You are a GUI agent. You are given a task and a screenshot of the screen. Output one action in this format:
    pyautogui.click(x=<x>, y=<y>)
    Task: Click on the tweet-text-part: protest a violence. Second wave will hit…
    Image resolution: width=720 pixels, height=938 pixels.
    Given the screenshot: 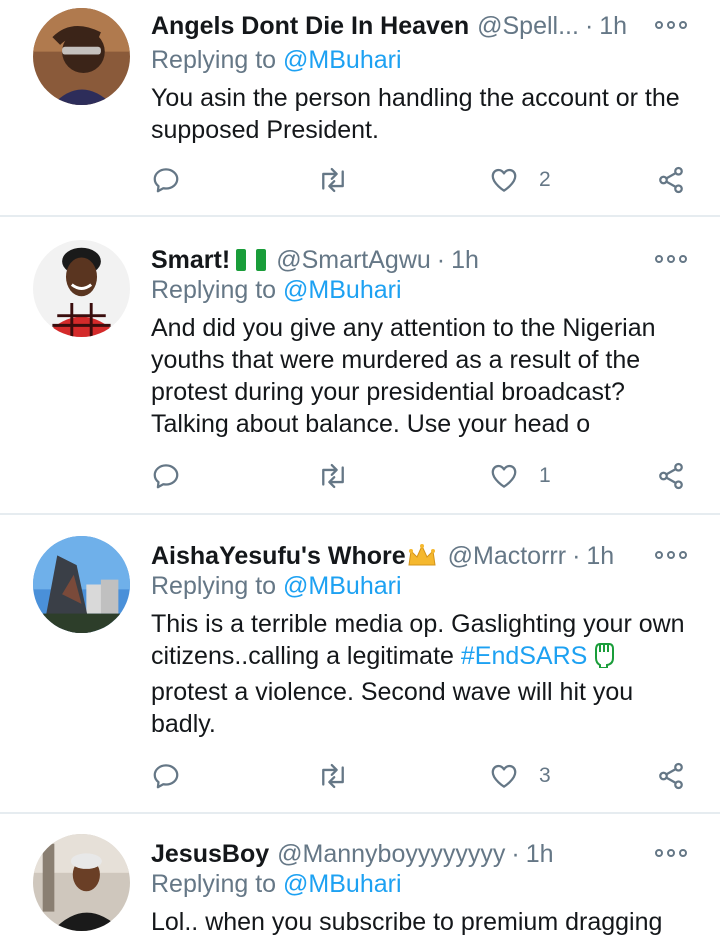 What is the action you would take?
    pyautogui.click(x=392, y=708)
    